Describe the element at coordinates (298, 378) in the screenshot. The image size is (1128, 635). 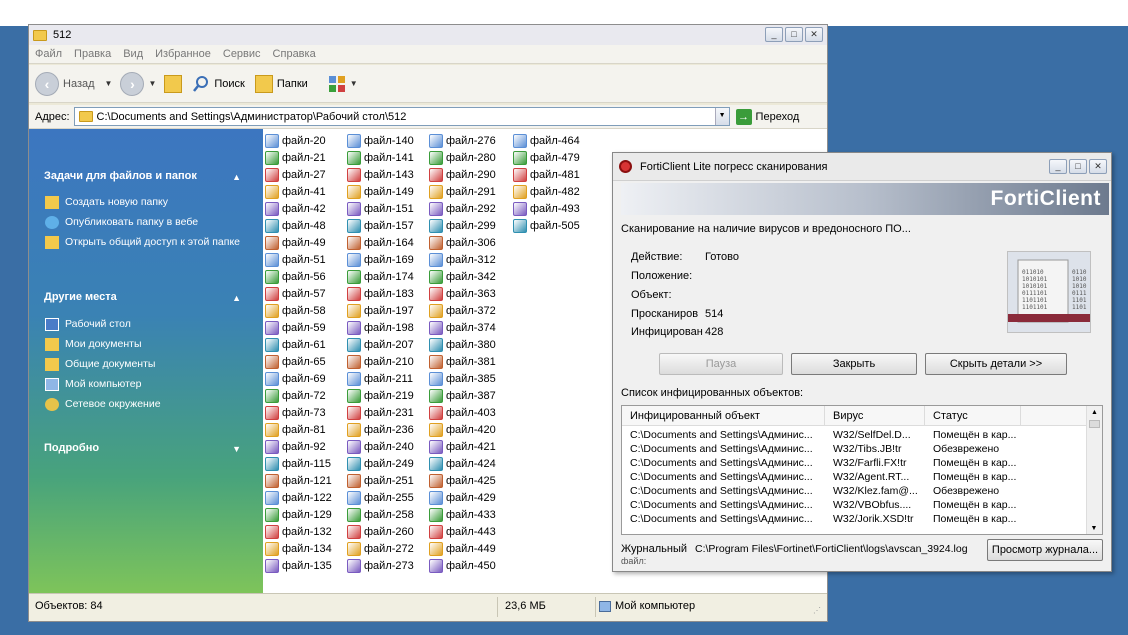
I see `file-item: файл-69` at that location.